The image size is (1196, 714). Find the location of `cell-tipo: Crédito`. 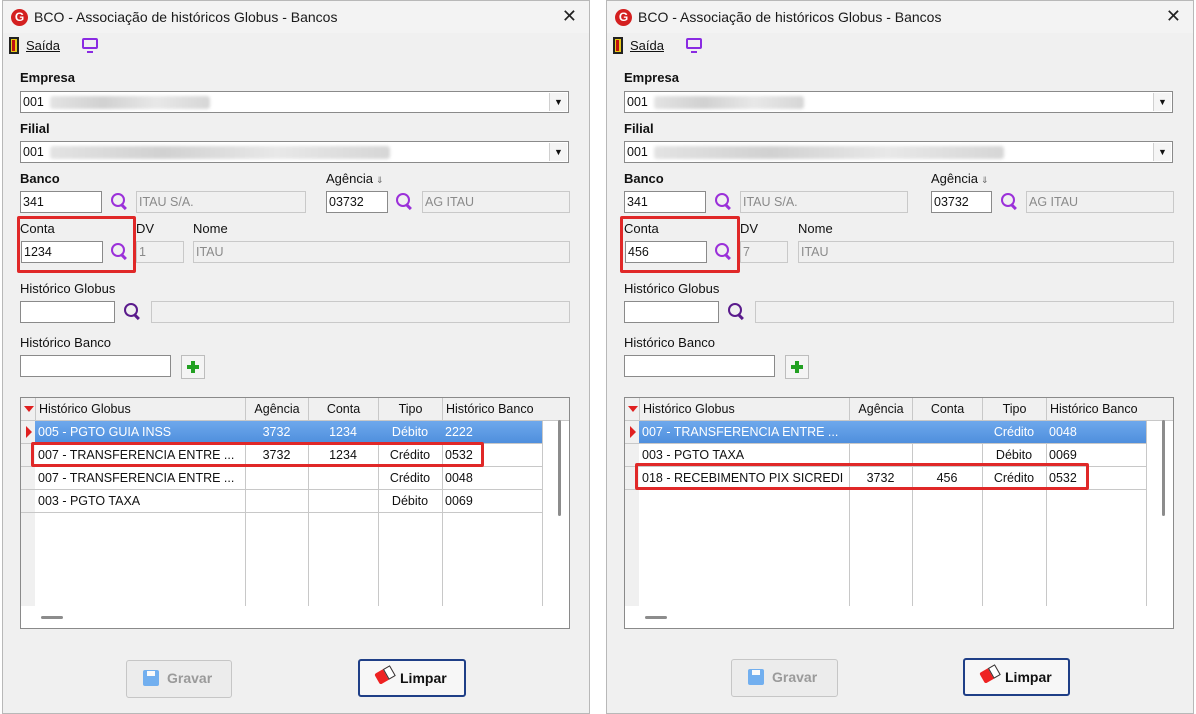

cell-tipo: Crédito is located at coordinates (410, 478).